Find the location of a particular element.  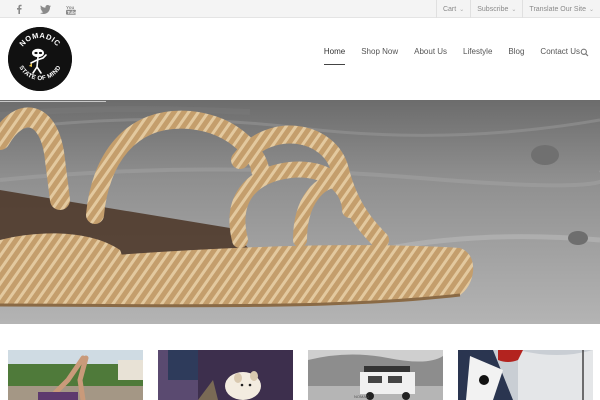

search-icon is located at coordinates (584, 52).